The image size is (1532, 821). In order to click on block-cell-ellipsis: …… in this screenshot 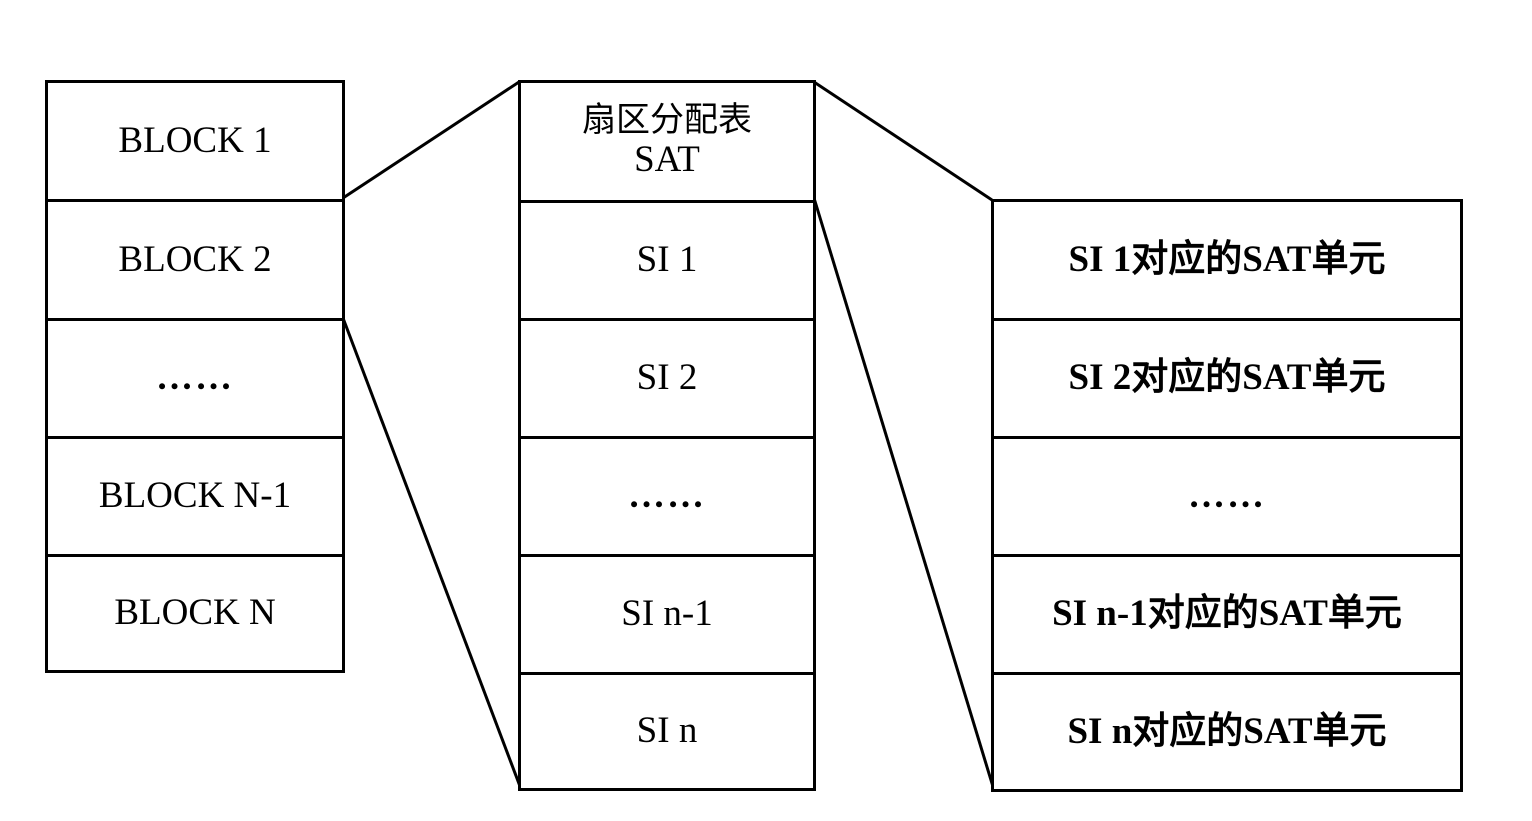, I will do `click(195, 380)`.